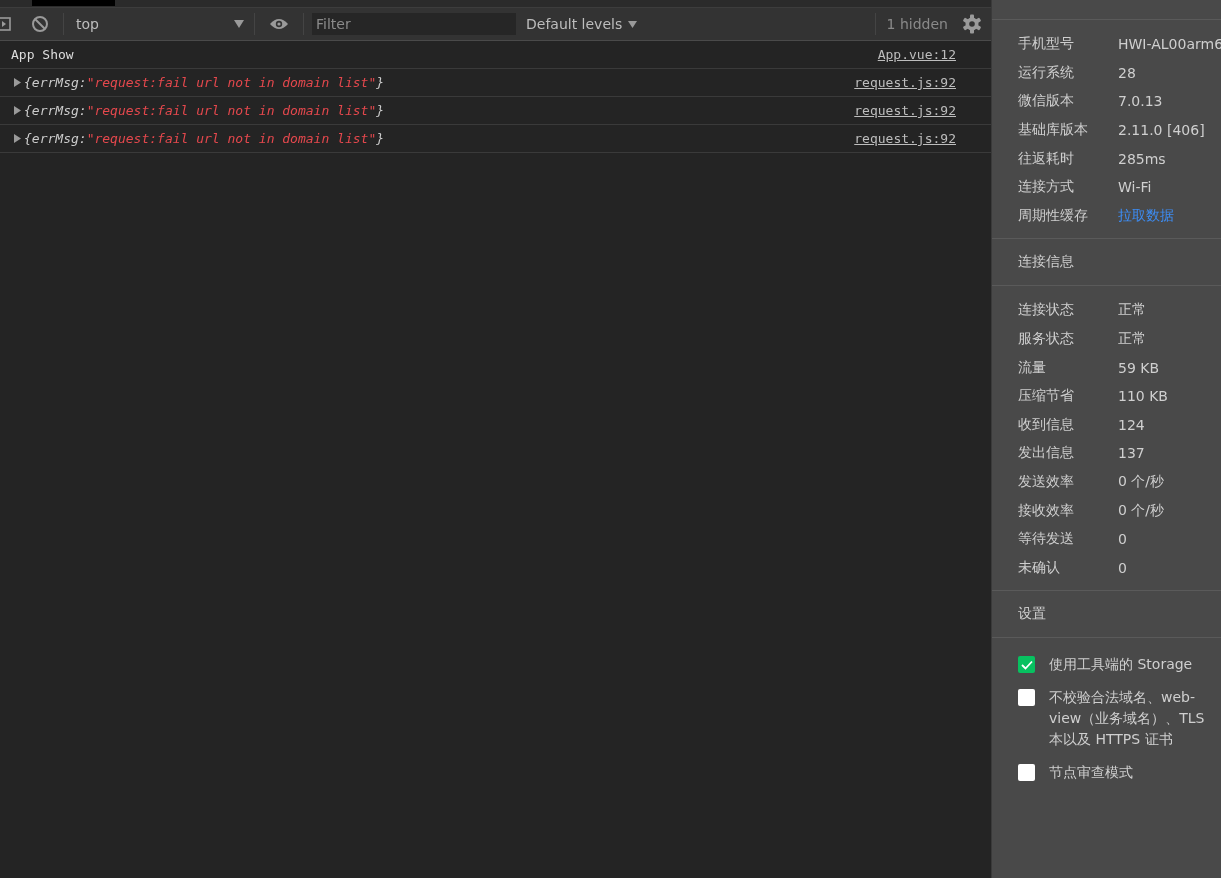 The height and width of the screenshot is (878, 1221). Describe the element at coordinates (279, 24) in the screenshot. I see `eye-icon` at that location.